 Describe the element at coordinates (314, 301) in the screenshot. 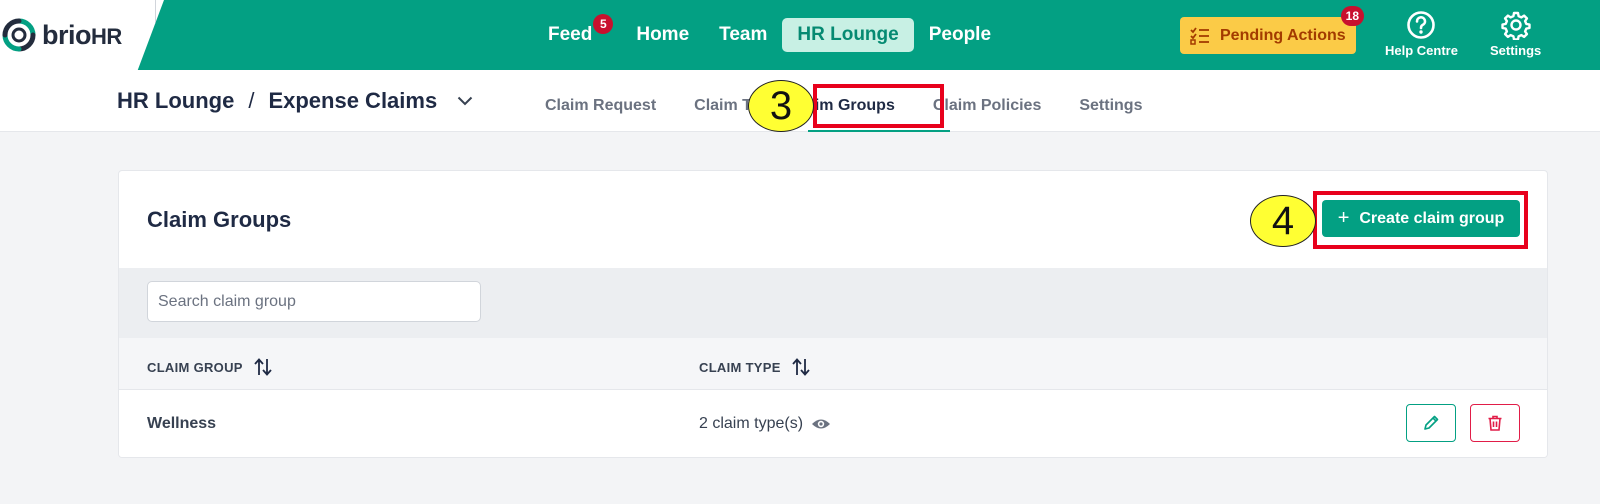

I see `search-claim-group-input` at that location.